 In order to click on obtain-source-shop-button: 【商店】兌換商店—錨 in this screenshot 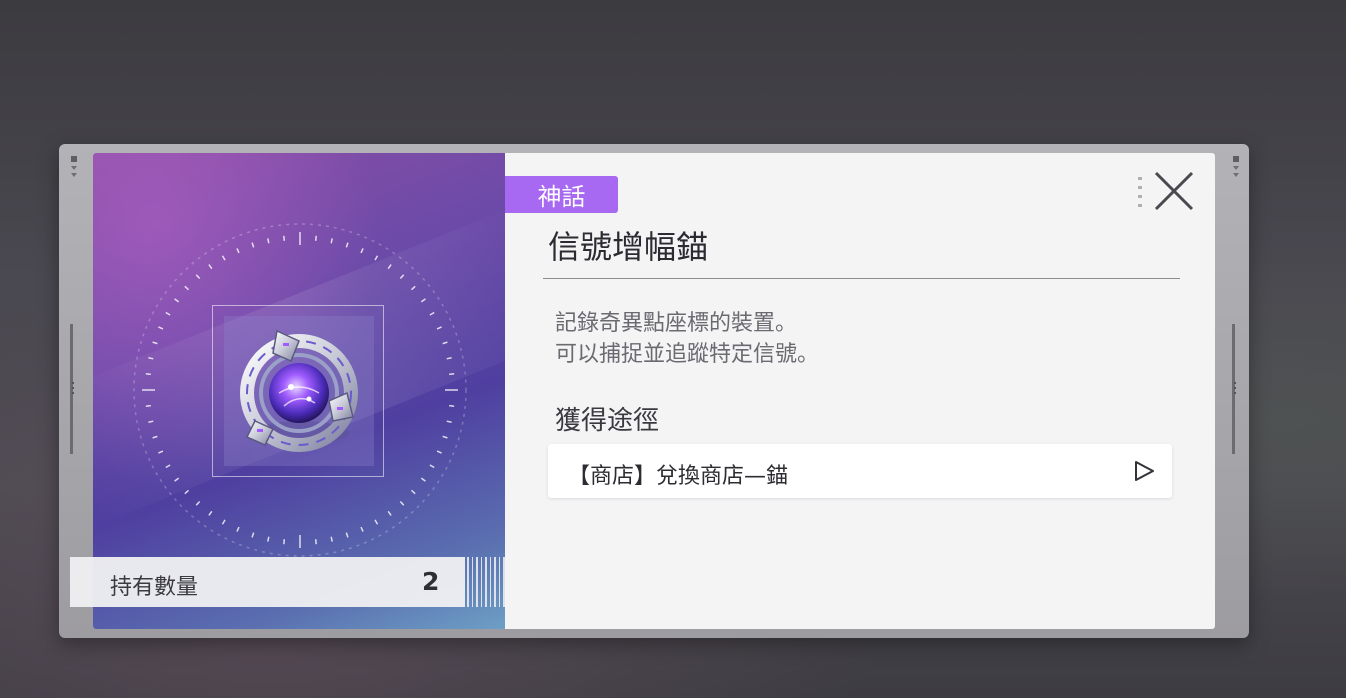, I will do `click(860, 471)`.